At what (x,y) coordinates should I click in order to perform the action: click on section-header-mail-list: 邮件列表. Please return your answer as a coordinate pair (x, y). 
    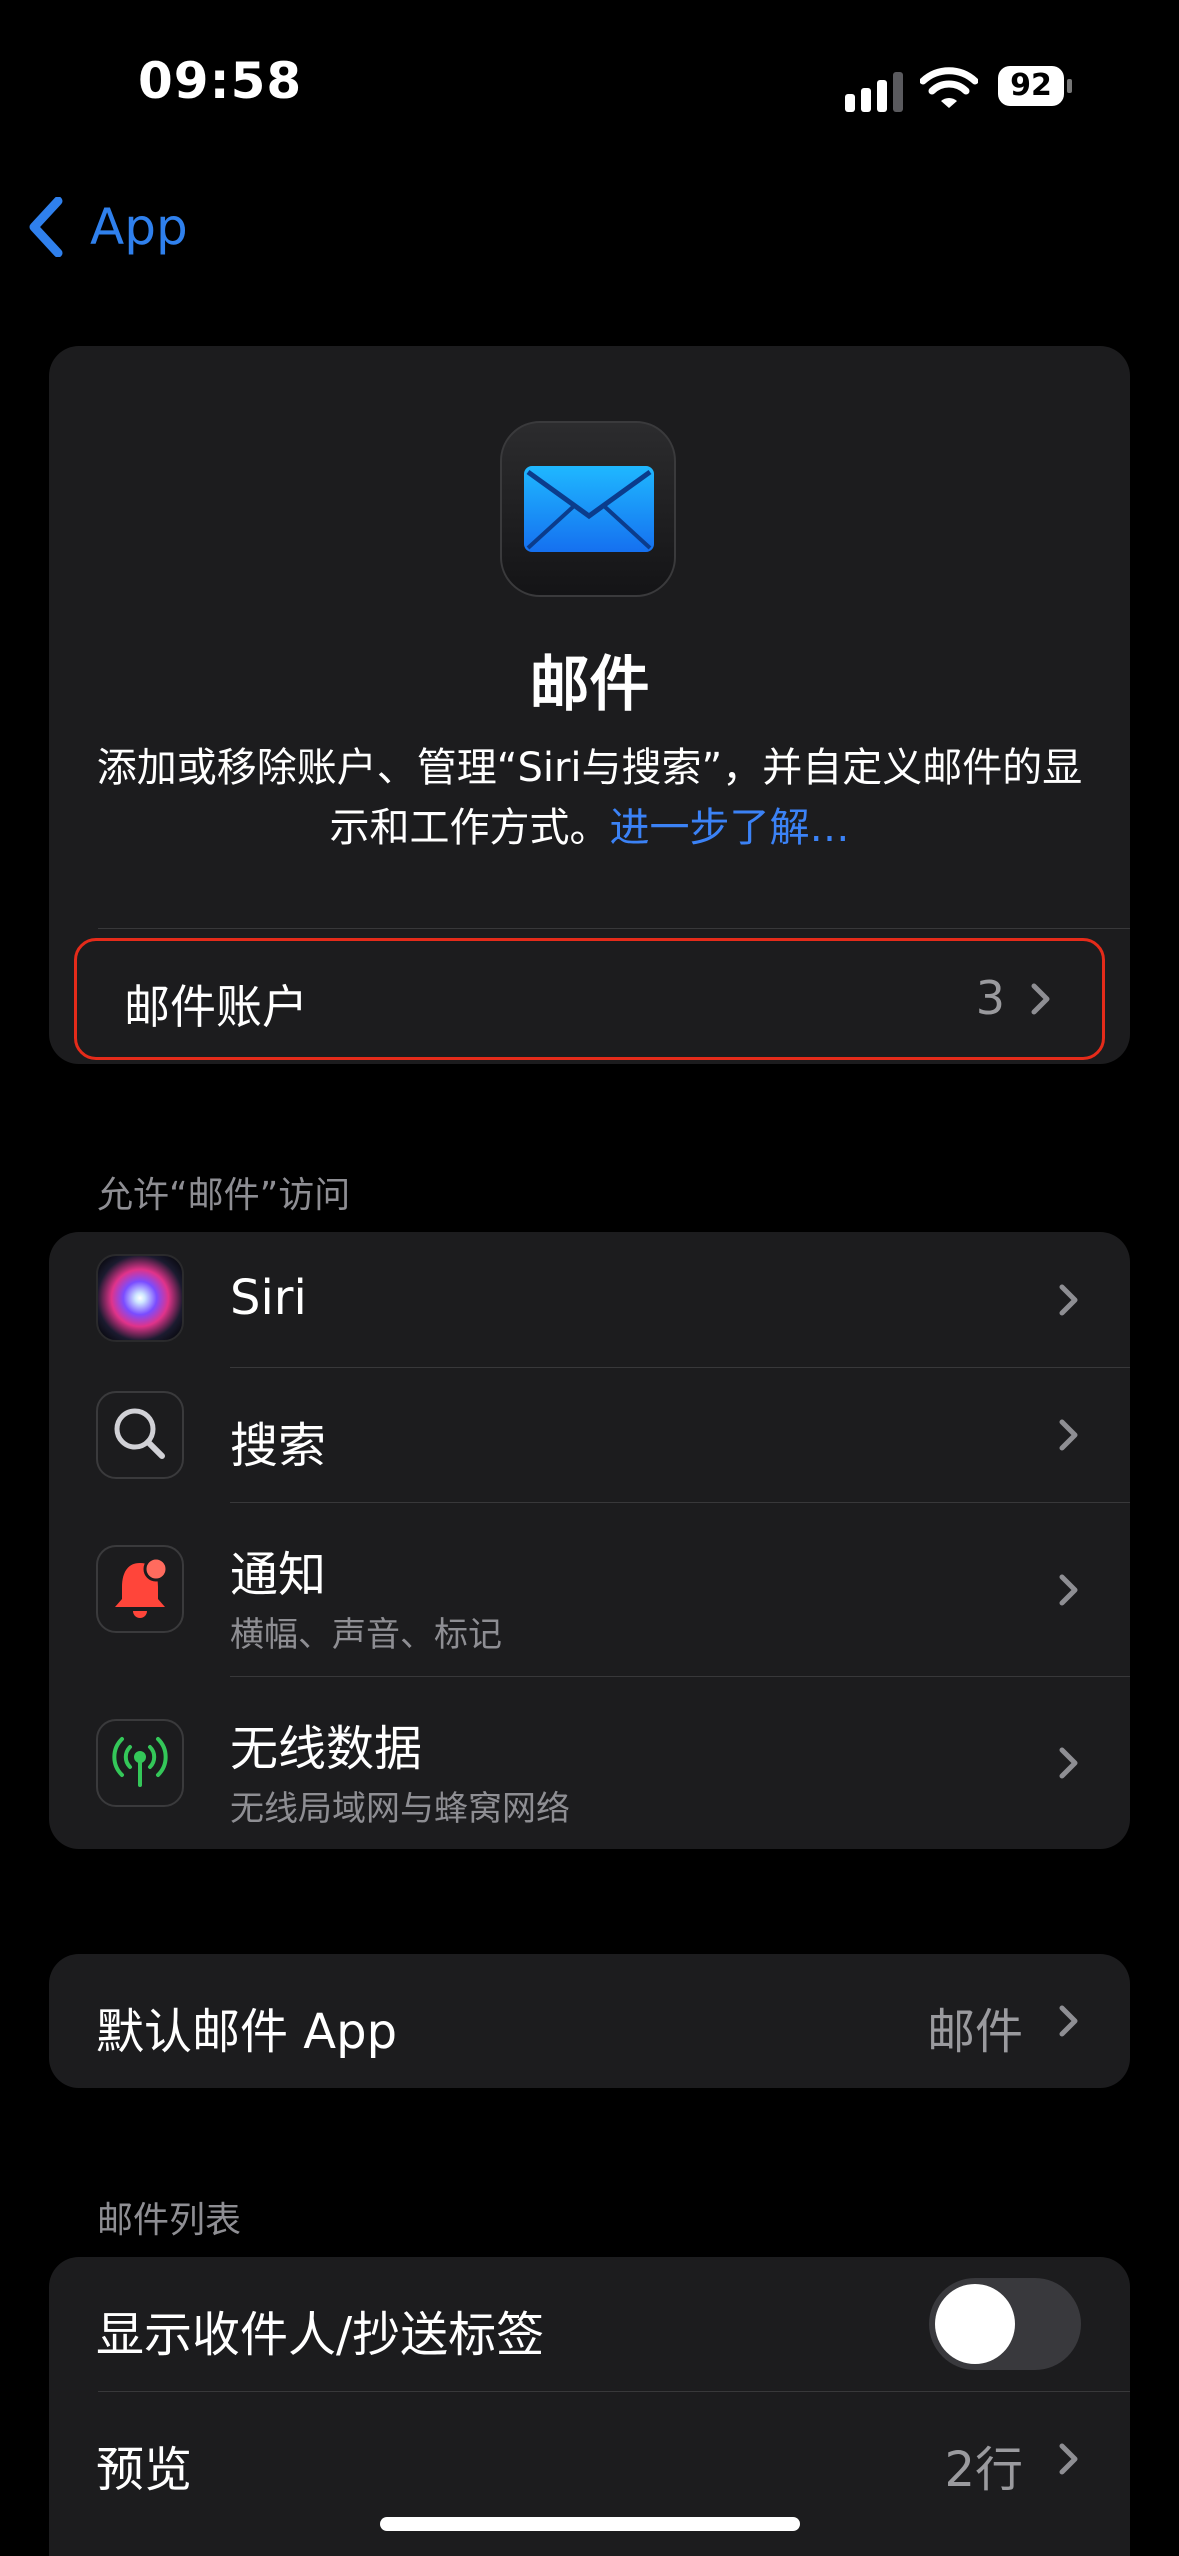
    Looking at the image, I should click on (169, 2220).